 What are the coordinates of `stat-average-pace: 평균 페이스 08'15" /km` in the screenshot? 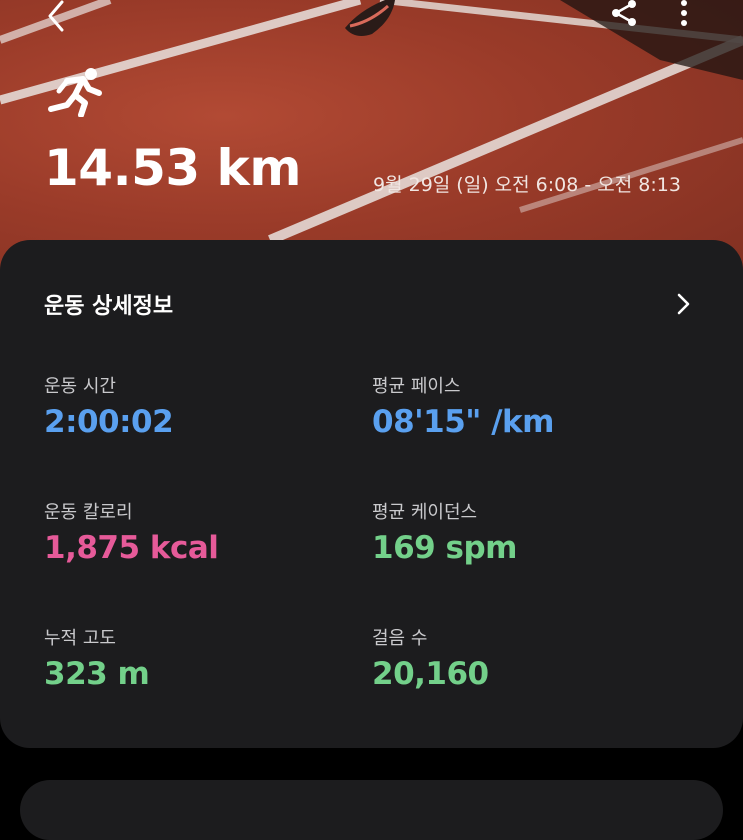 It's located at (522, 406).